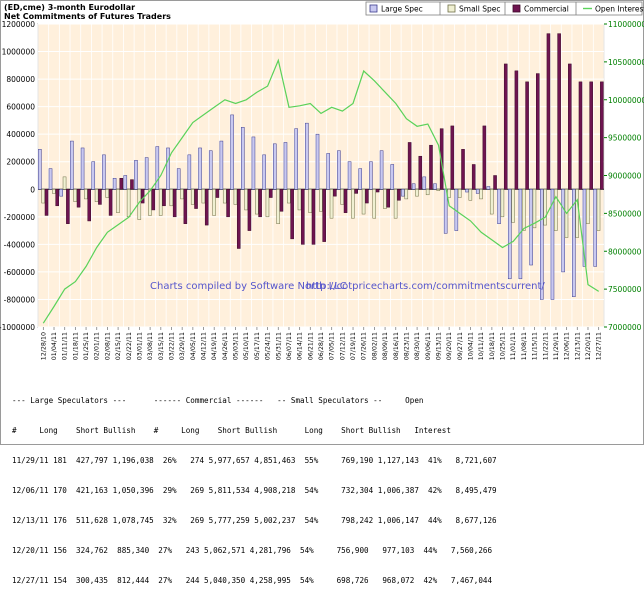 The height and width of the screenshot is (596, 644). What do you see at coordinates (20, 107) in the screenshot?
I see `y-tick-left: 600000` at bounding box center [20, 107].